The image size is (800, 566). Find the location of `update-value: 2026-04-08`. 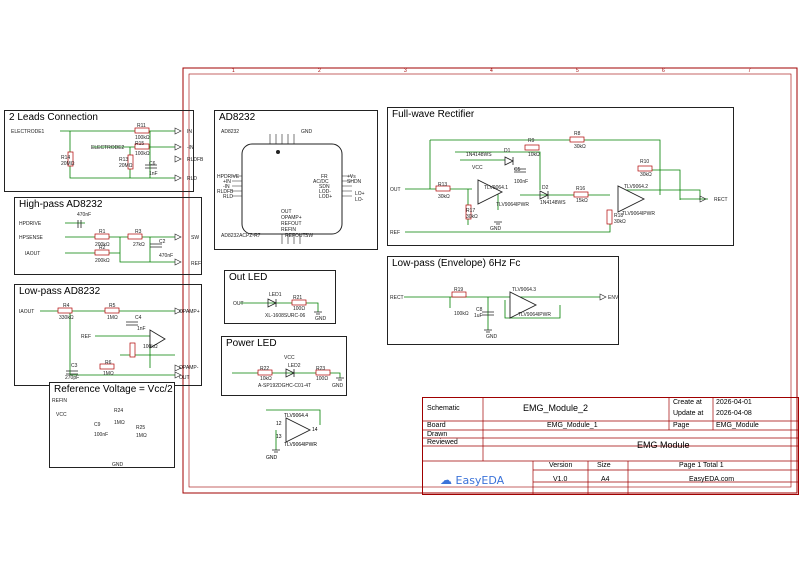

update-value: 2026-04-08 is located at coordinates (734, 413).